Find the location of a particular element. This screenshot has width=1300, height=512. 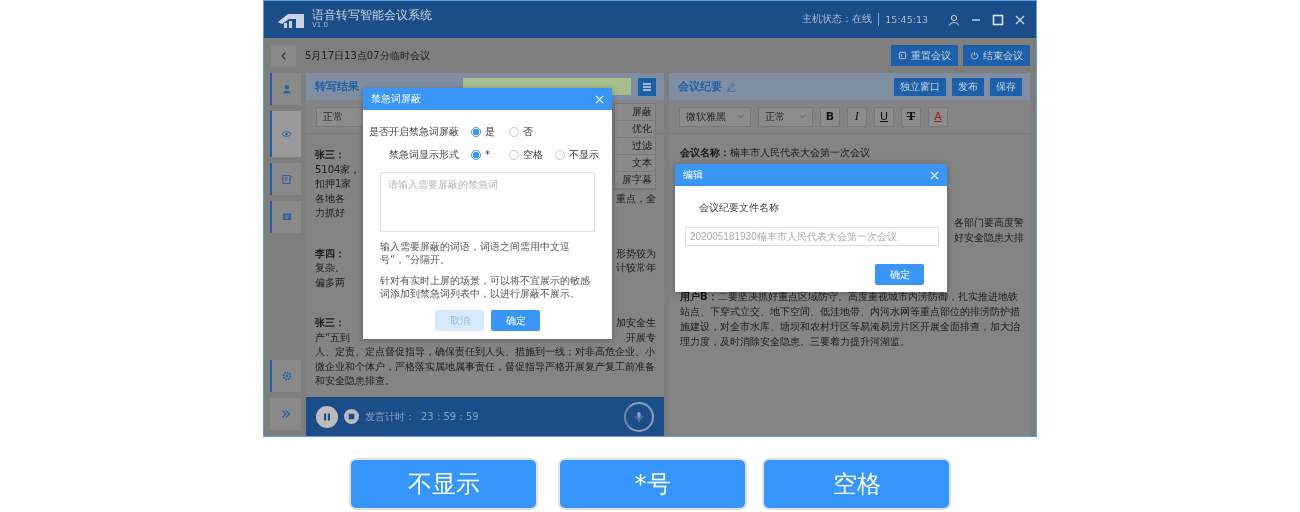

minutes-text: 好安全隐患大排 is located at coordinates (989, 237).